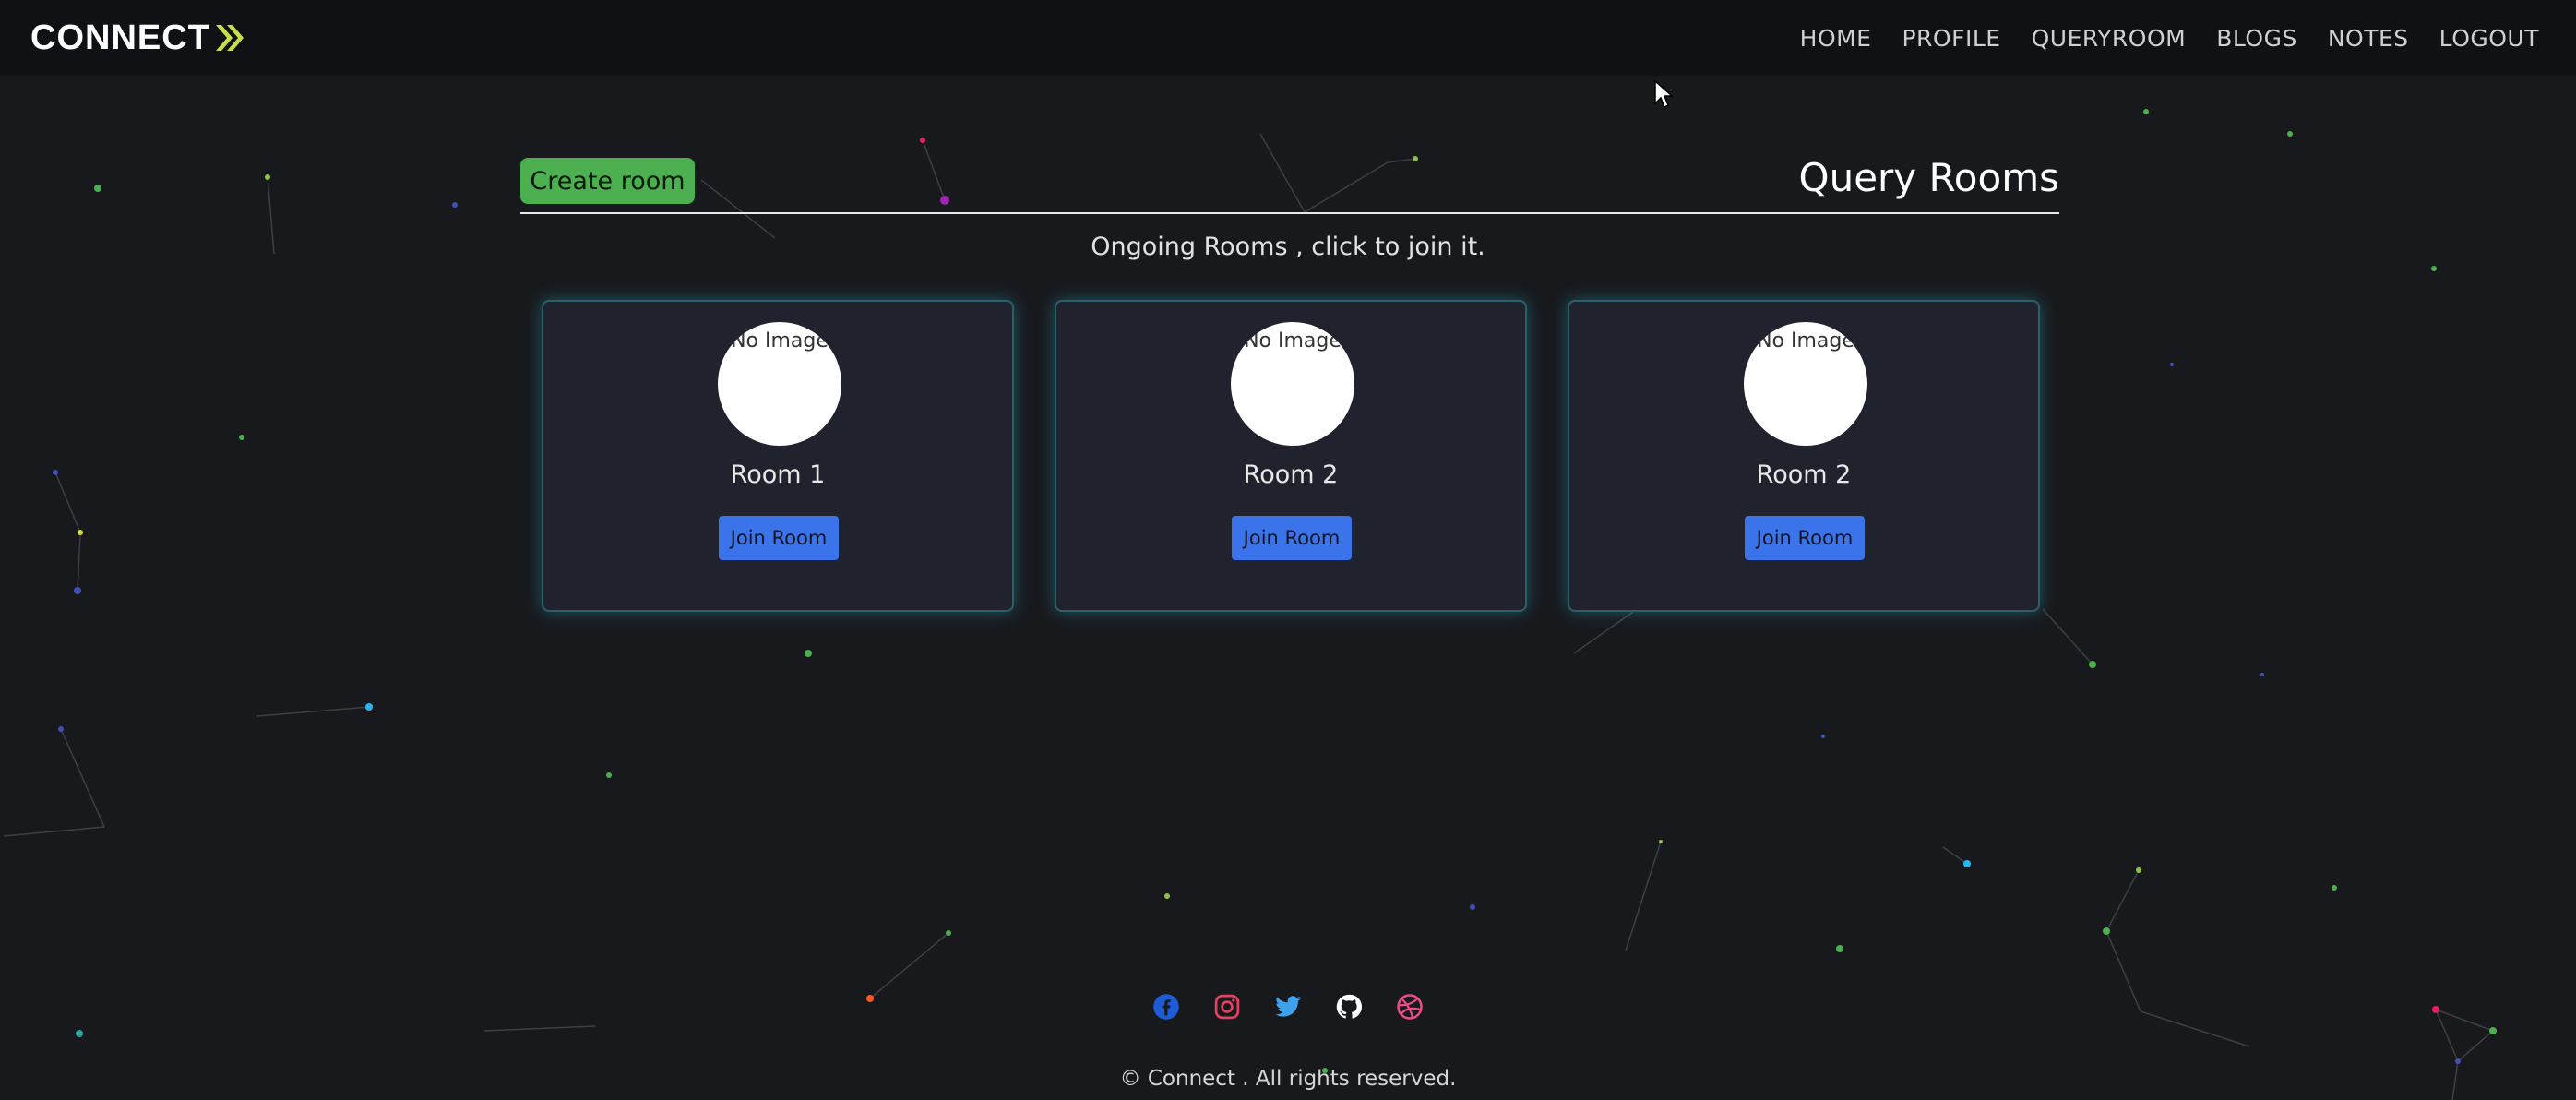  I want to click on mouse-cursor-icon, so click(1664, 94).